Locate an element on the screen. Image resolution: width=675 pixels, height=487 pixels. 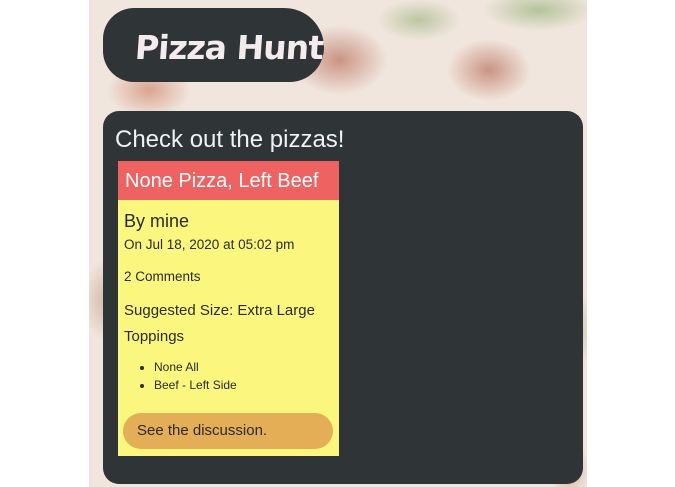
toppings-list: None All Beef - Left Side is located at coordinates (228, 376).